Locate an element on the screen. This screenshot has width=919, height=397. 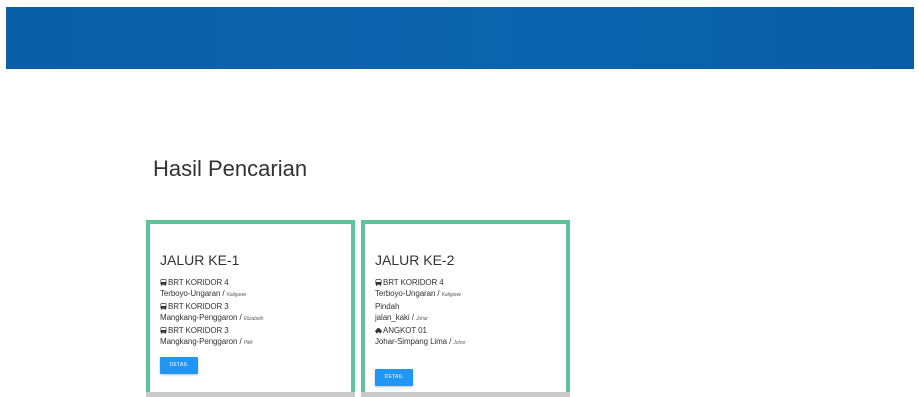
route-step: Pindah is located at coordinates (387, 306).